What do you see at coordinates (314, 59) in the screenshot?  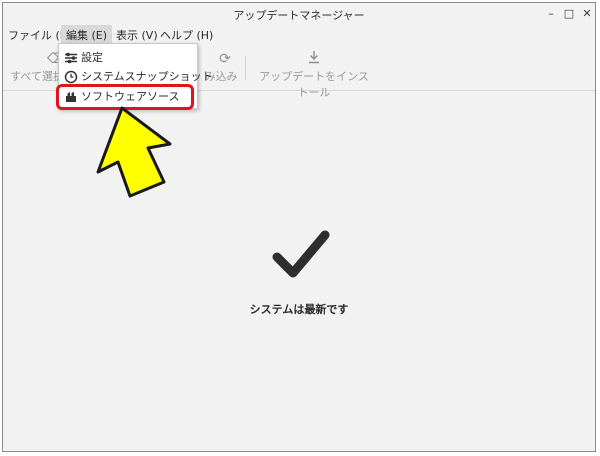 I see `download-icon` at bounding box center [314, 59].